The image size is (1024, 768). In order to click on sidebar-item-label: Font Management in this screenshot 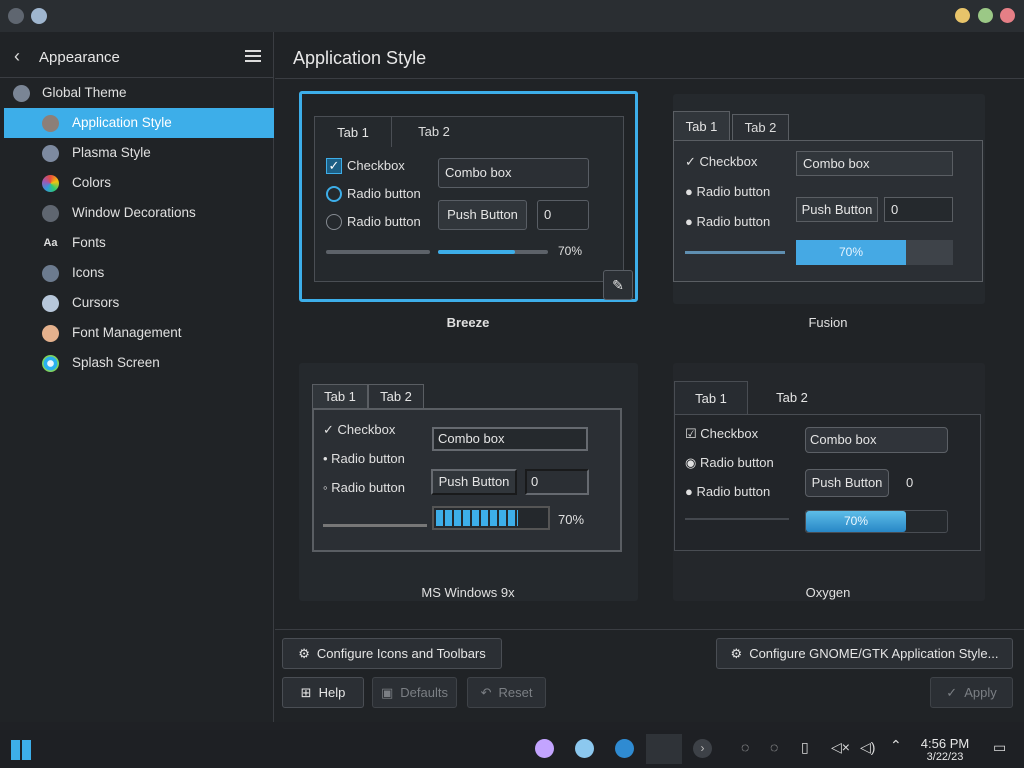, I will do `click(127, 332)`.